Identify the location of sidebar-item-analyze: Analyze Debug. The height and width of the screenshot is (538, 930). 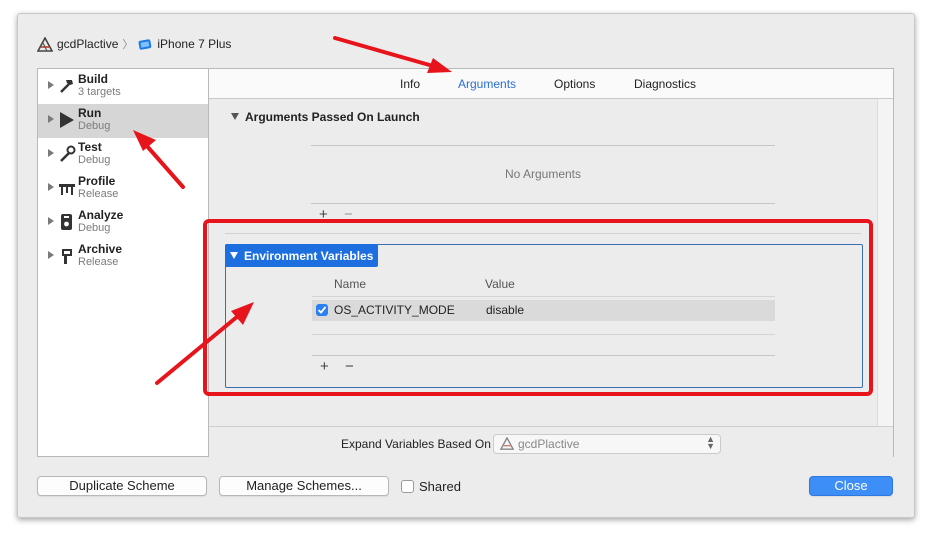
(123, 223).